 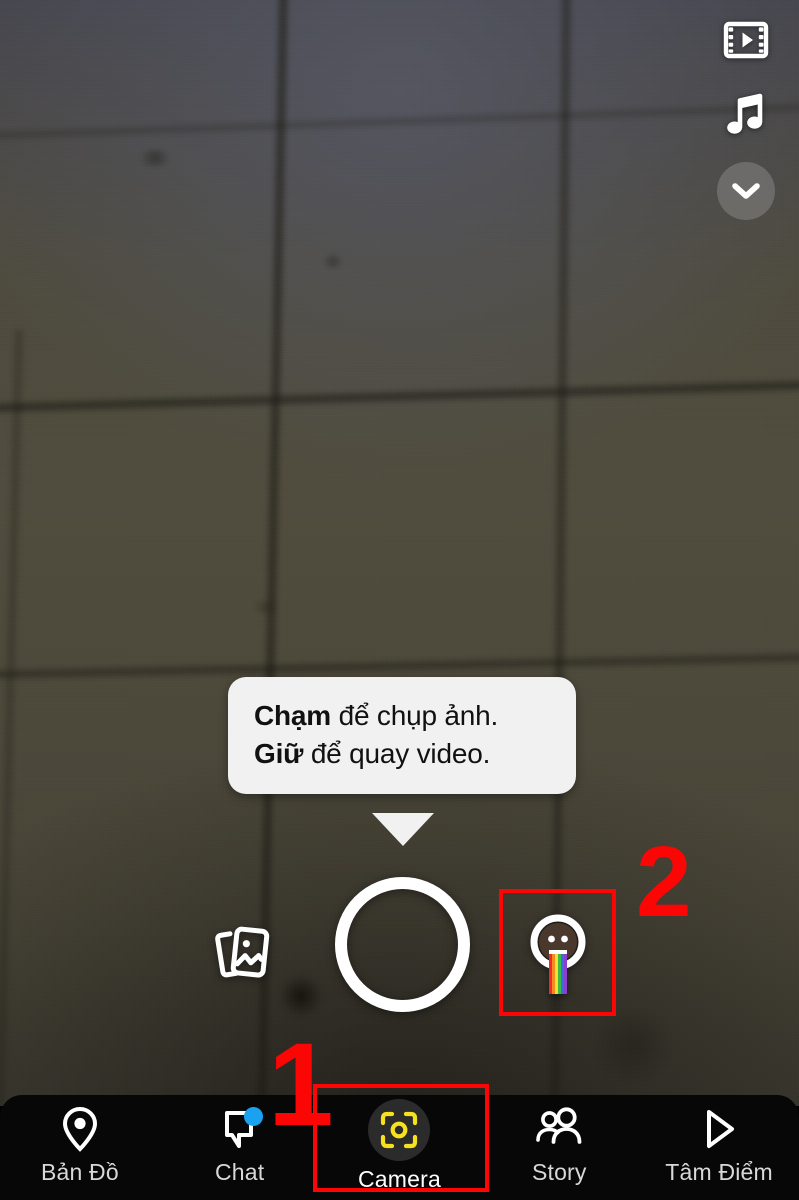 What do you see at coordinates (240, 1129) in the screenshot?
I see `chat-bubble-icon` at bounding box center [240, 1129].